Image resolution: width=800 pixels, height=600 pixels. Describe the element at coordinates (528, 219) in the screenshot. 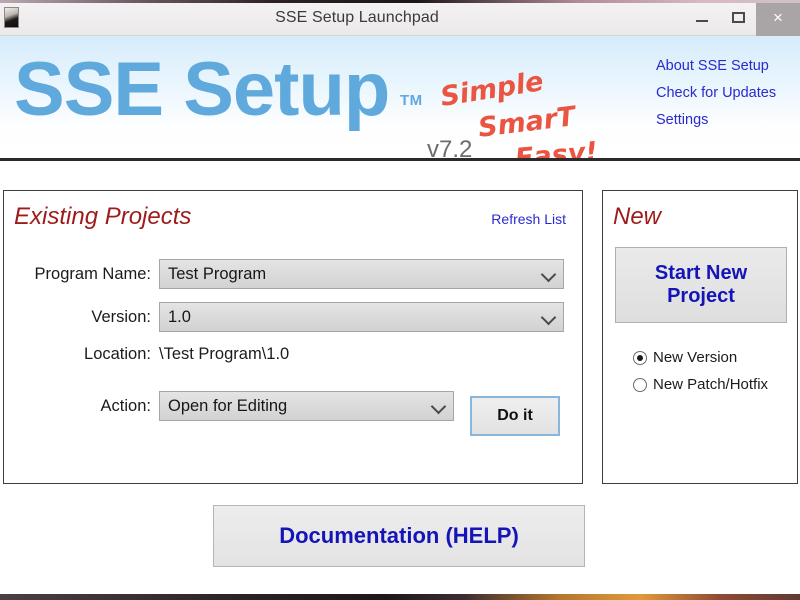

I see `refresh-list-link: Refresh List` at that location.